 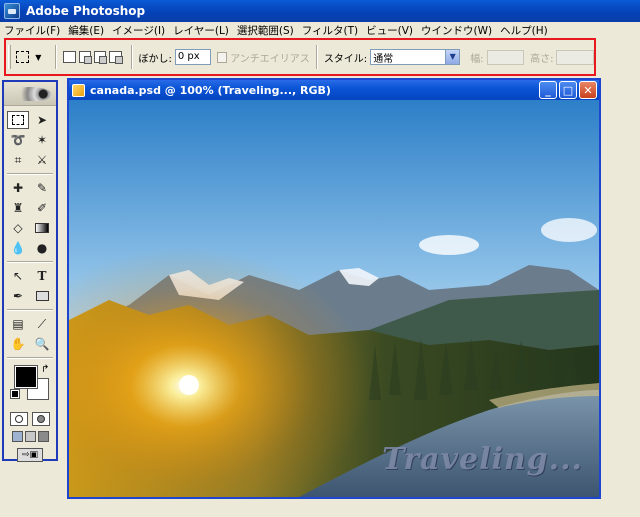 What do you see at coordinates (86, 30) in the screenshot?
I see `menu-edit: 編集(E)` at bounding box center [86, 30].